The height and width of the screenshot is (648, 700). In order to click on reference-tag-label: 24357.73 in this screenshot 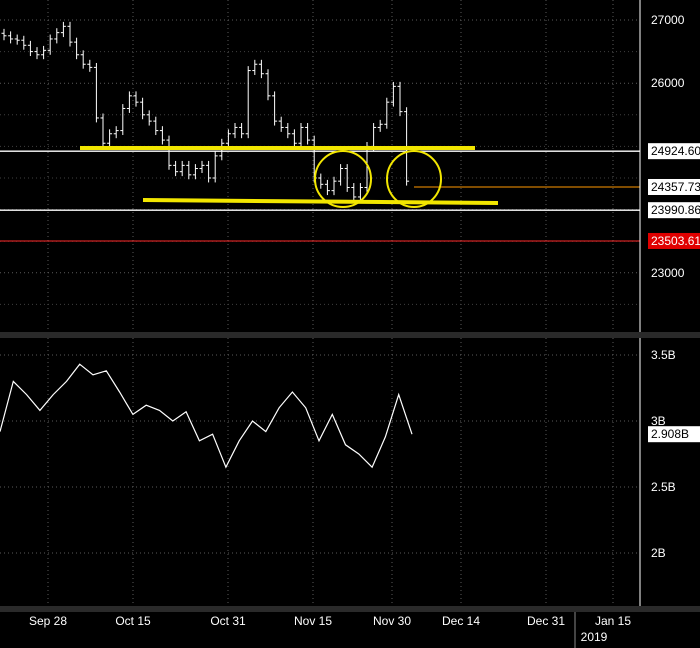, I will do `click(675, 187)`.